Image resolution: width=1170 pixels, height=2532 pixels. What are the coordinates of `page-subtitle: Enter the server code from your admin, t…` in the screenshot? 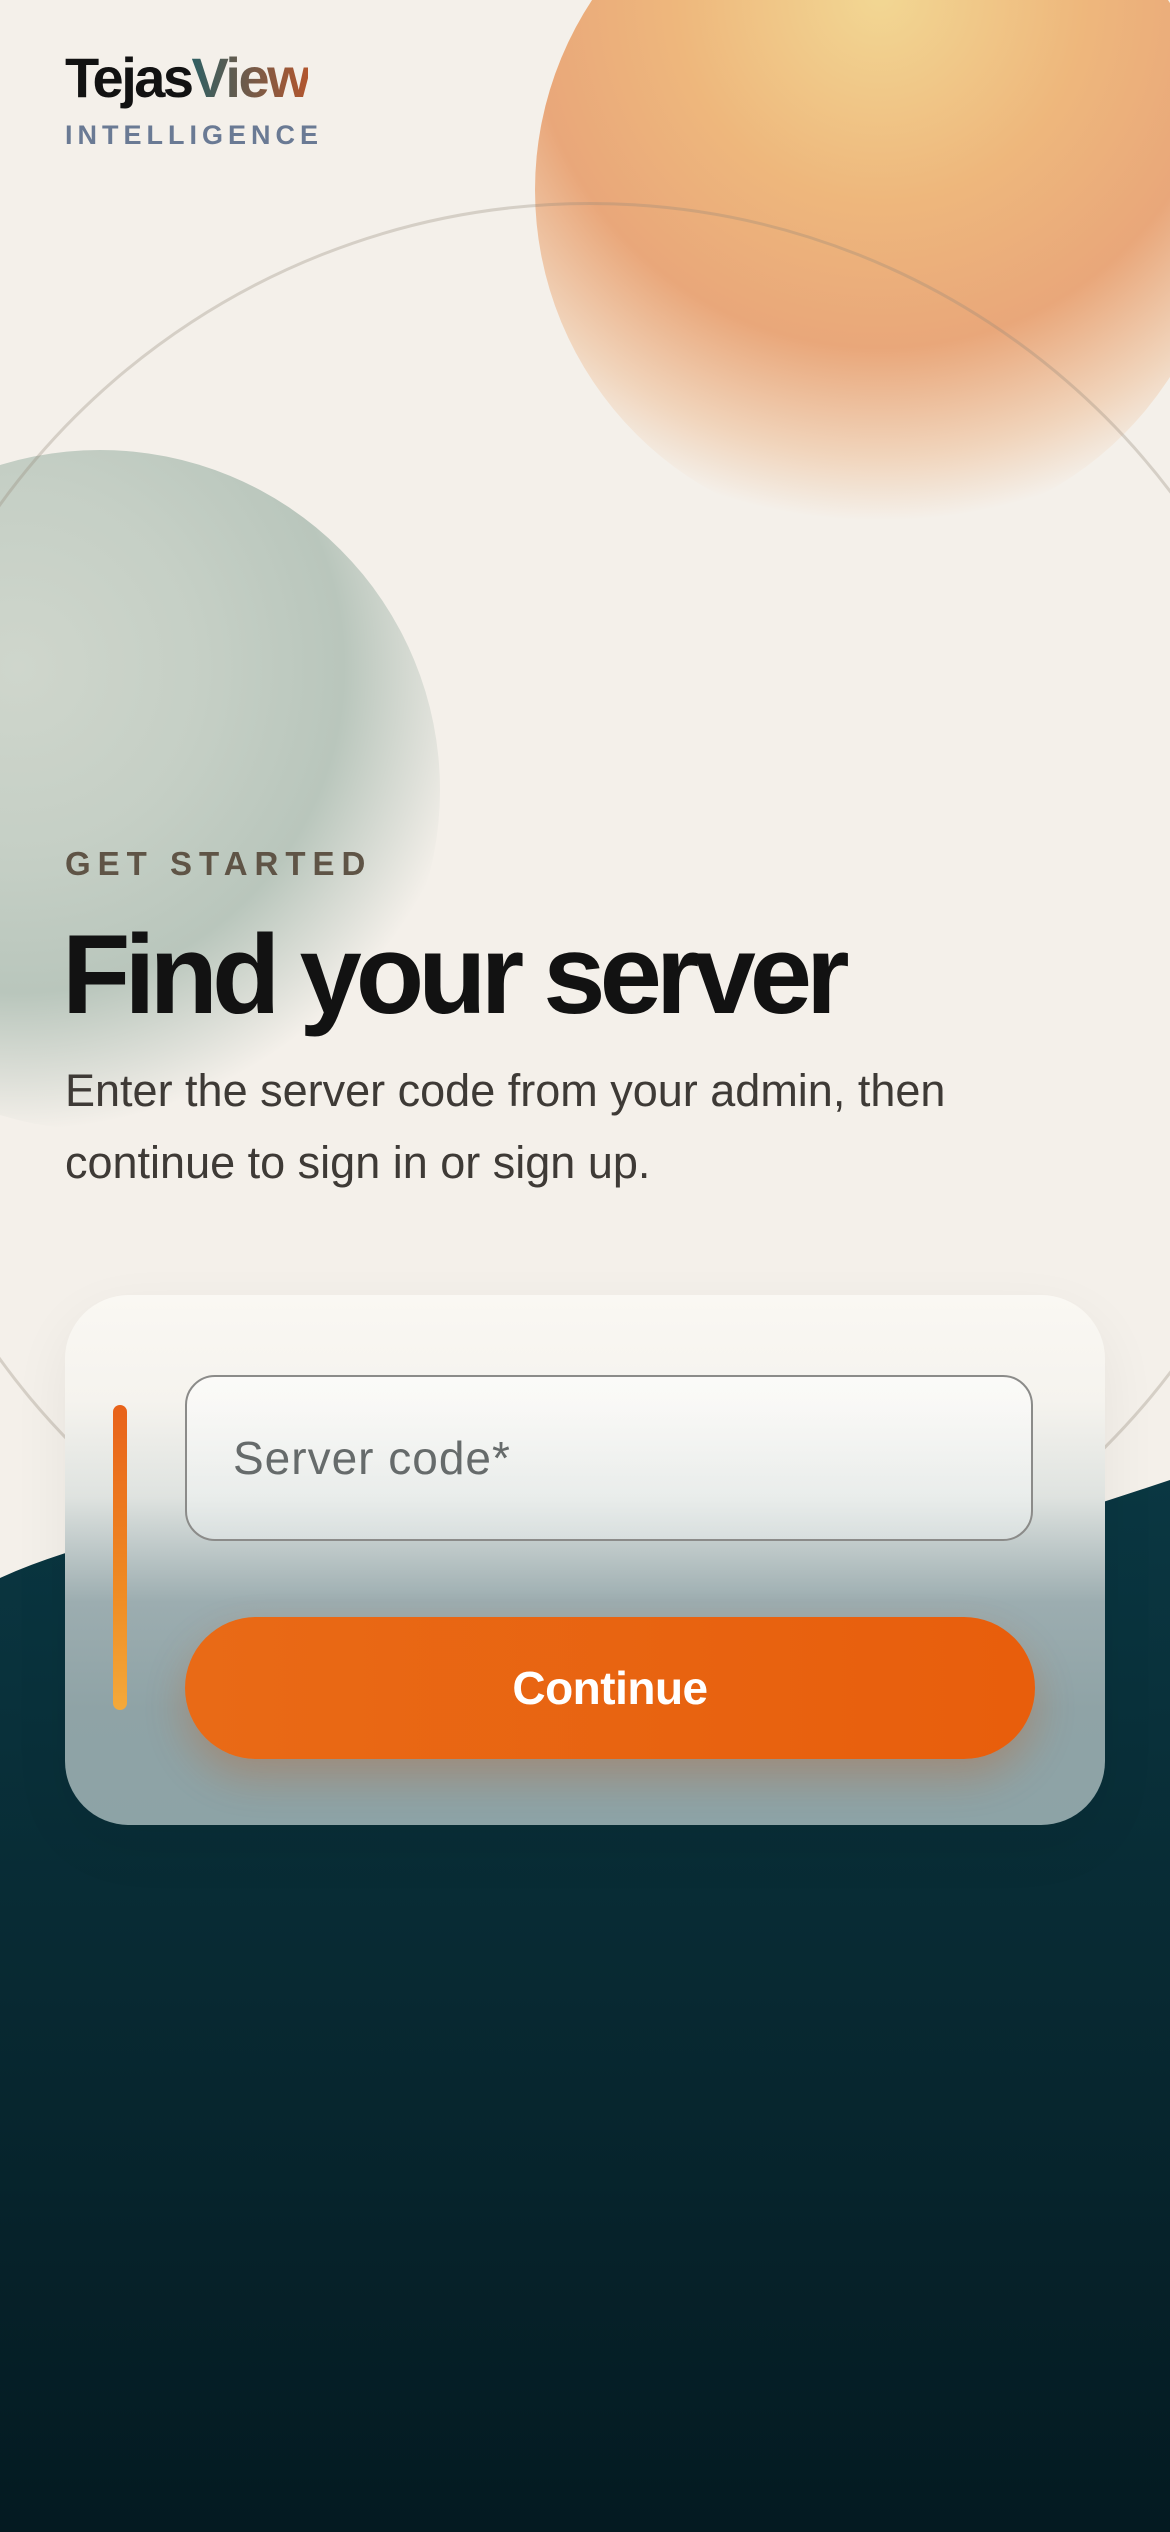 It's located at (505, 1126).